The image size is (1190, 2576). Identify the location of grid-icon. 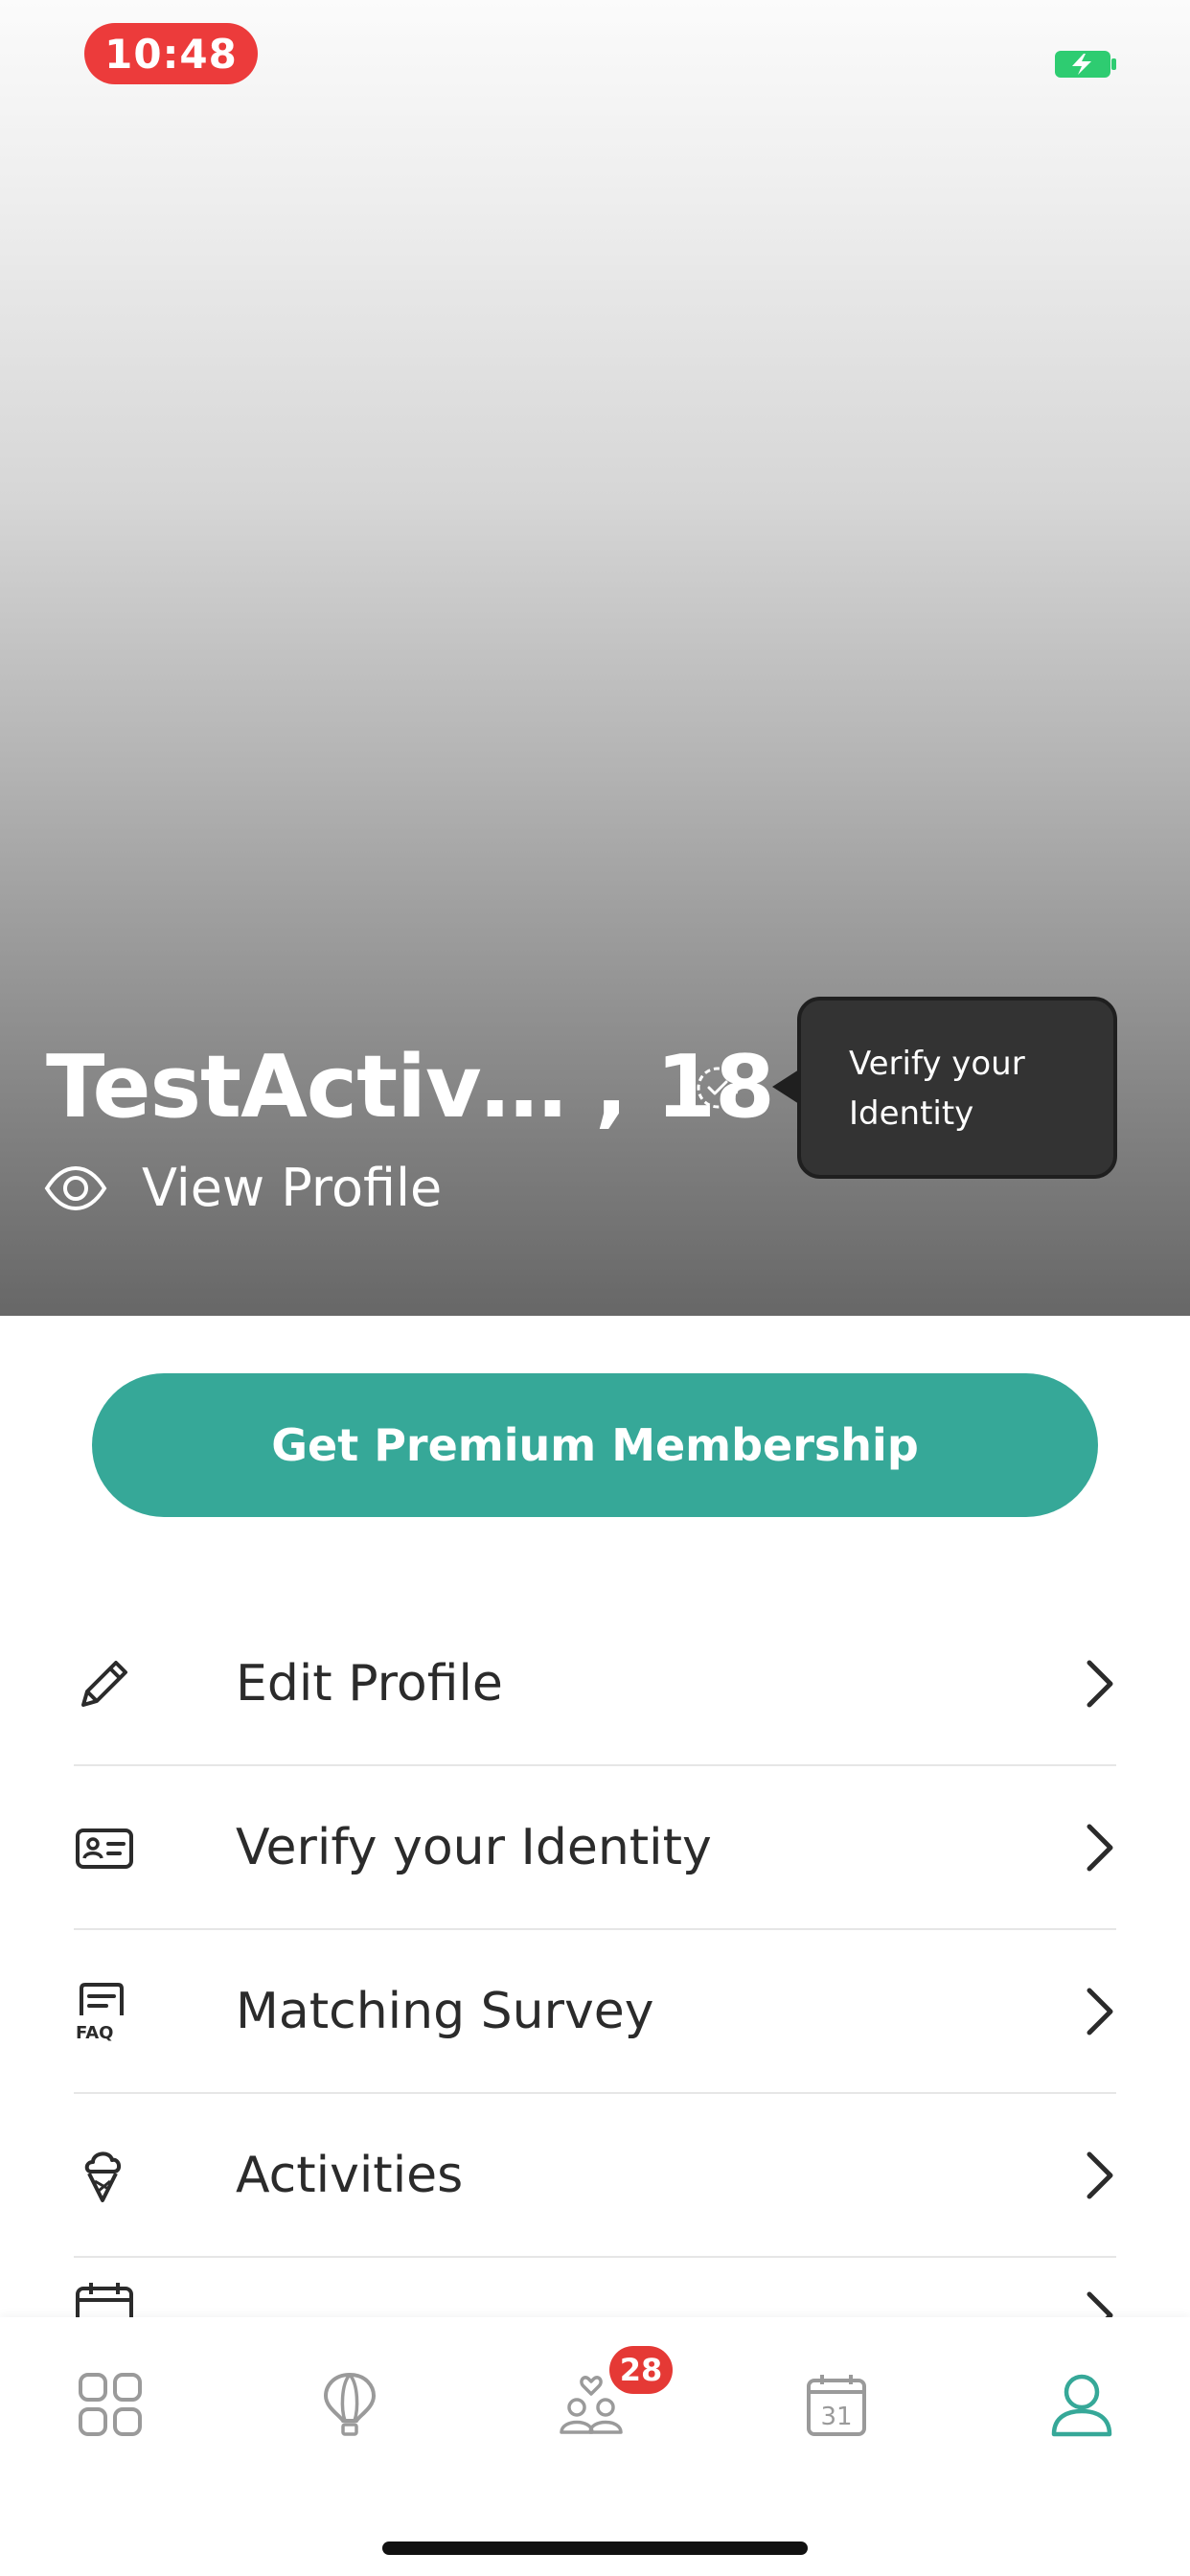
(111, 2404).